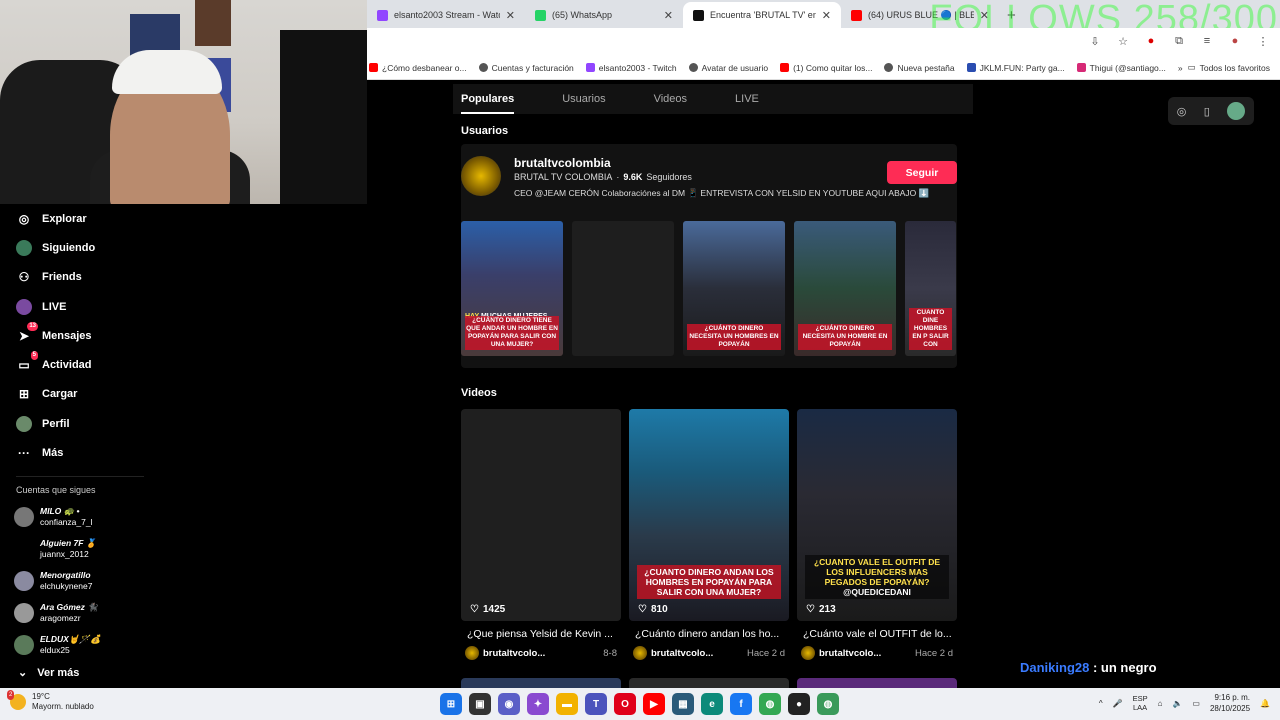 The height and width of the screenshot is (720, 1280). What do you see at coordinates (1095, 41) in the screenshot?
I see `install-app-icon: ⇩` at bounding box center [1095, 41].